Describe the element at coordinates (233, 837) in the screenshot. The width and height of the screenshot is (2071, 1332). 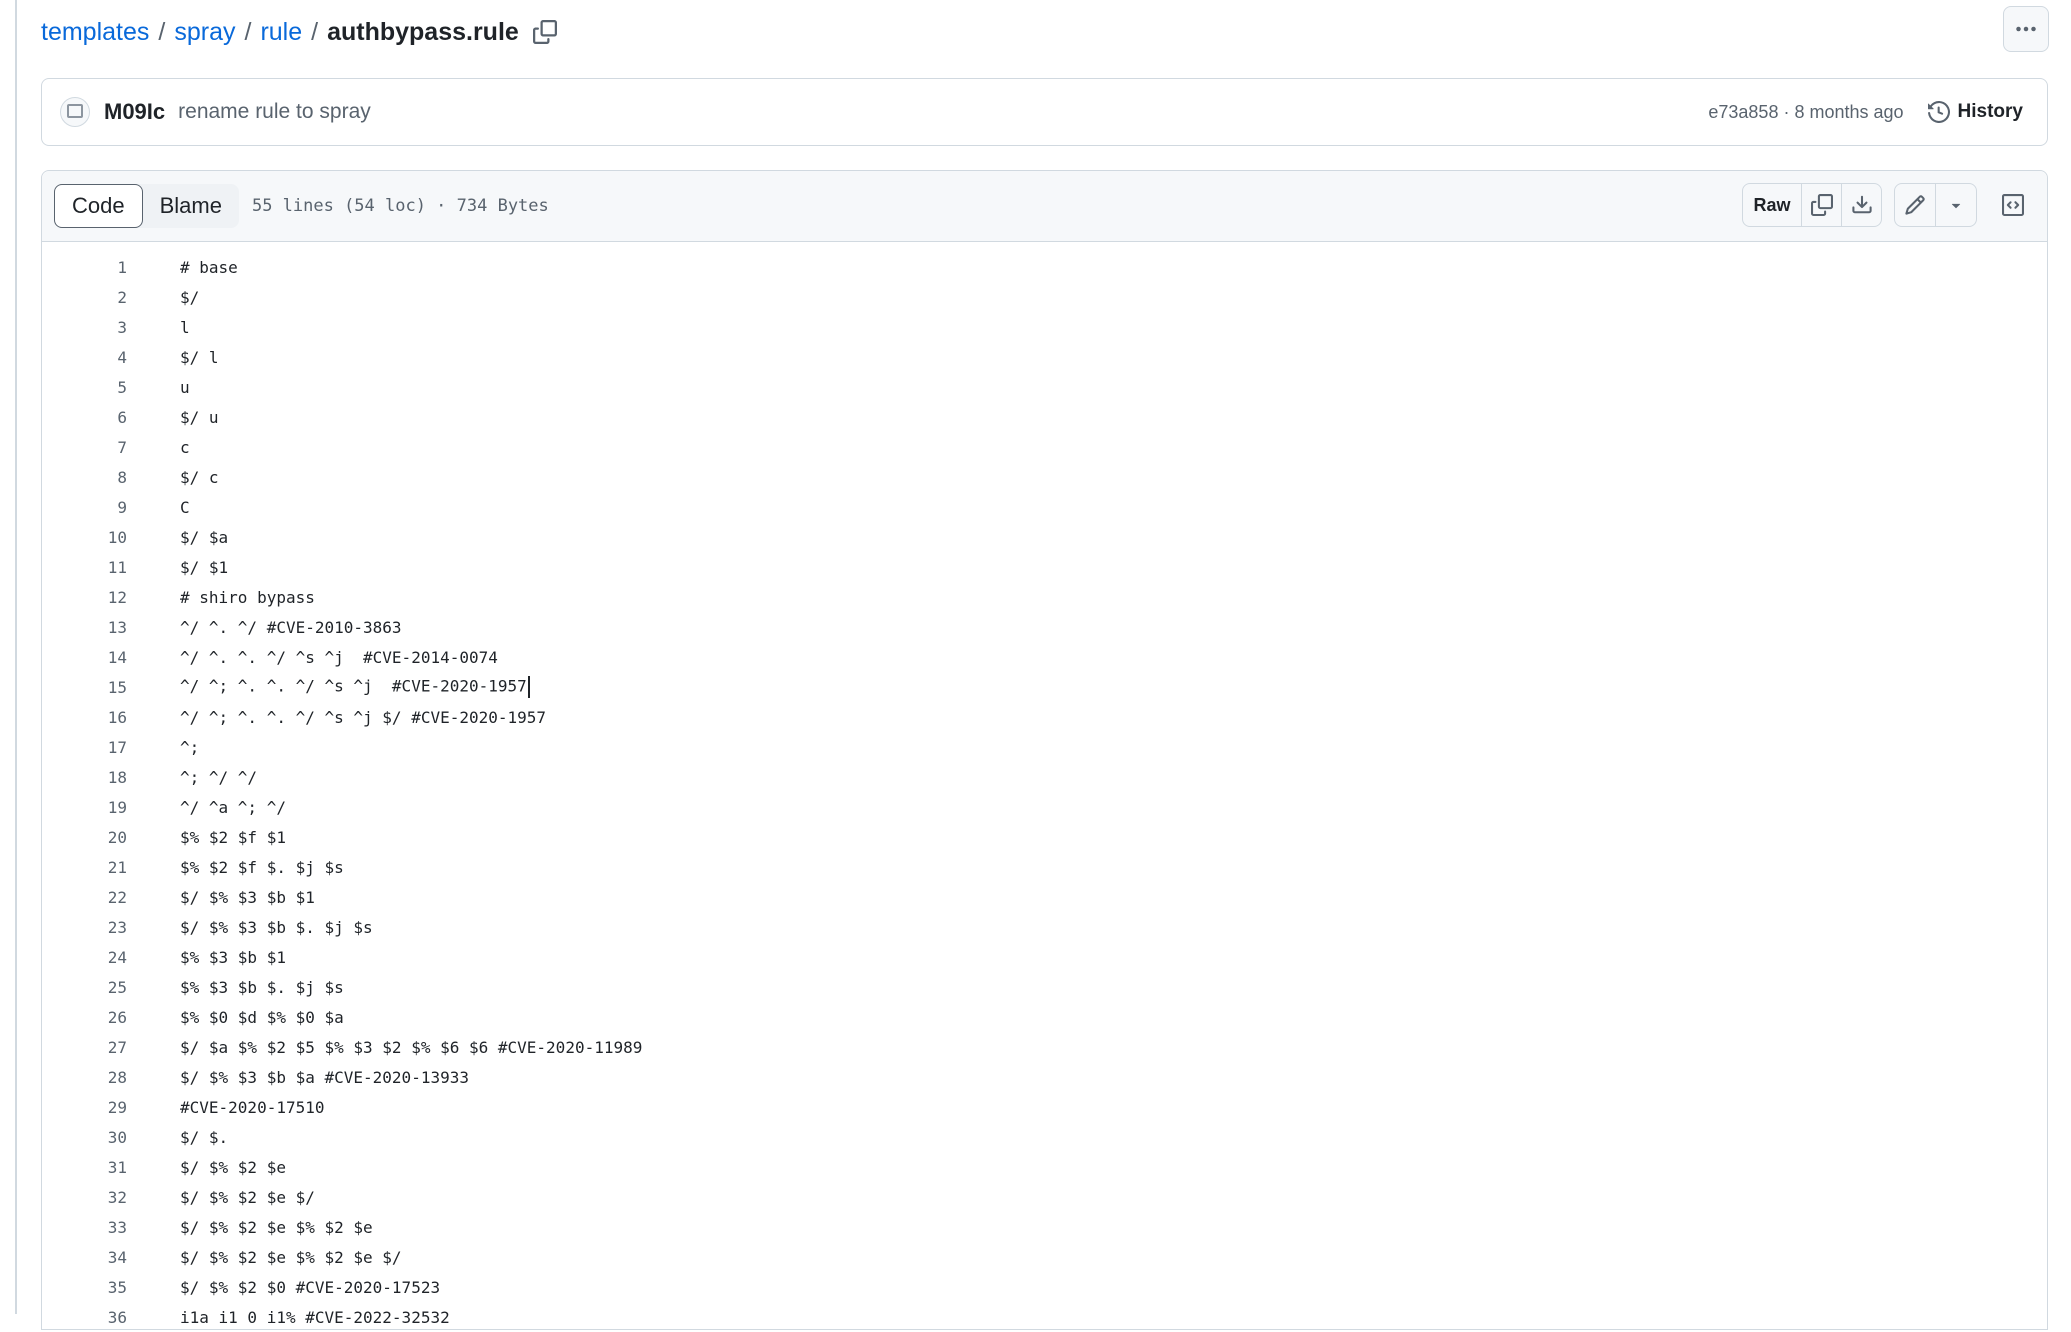
I see `line-content: $% $2 $f $1` at that location.